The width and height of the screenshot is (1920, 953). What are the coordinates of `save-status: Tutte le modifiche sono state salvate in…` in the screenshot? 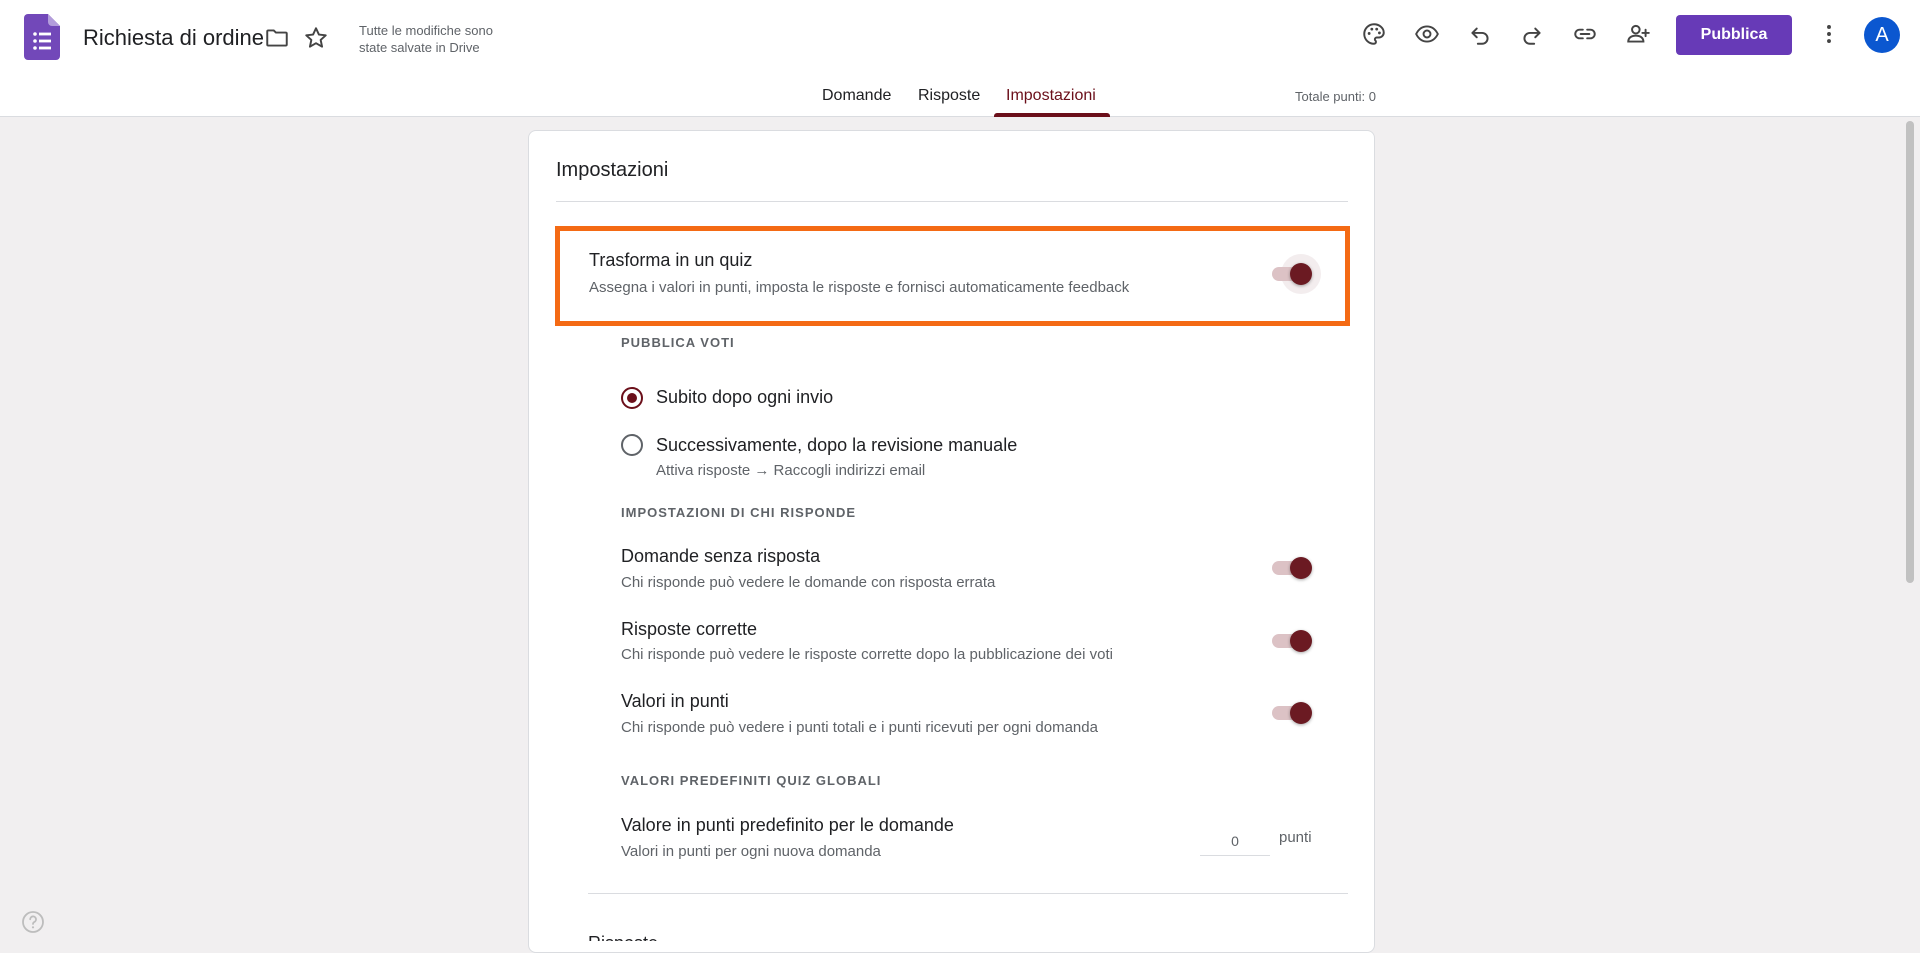 It's located at (426, 39).